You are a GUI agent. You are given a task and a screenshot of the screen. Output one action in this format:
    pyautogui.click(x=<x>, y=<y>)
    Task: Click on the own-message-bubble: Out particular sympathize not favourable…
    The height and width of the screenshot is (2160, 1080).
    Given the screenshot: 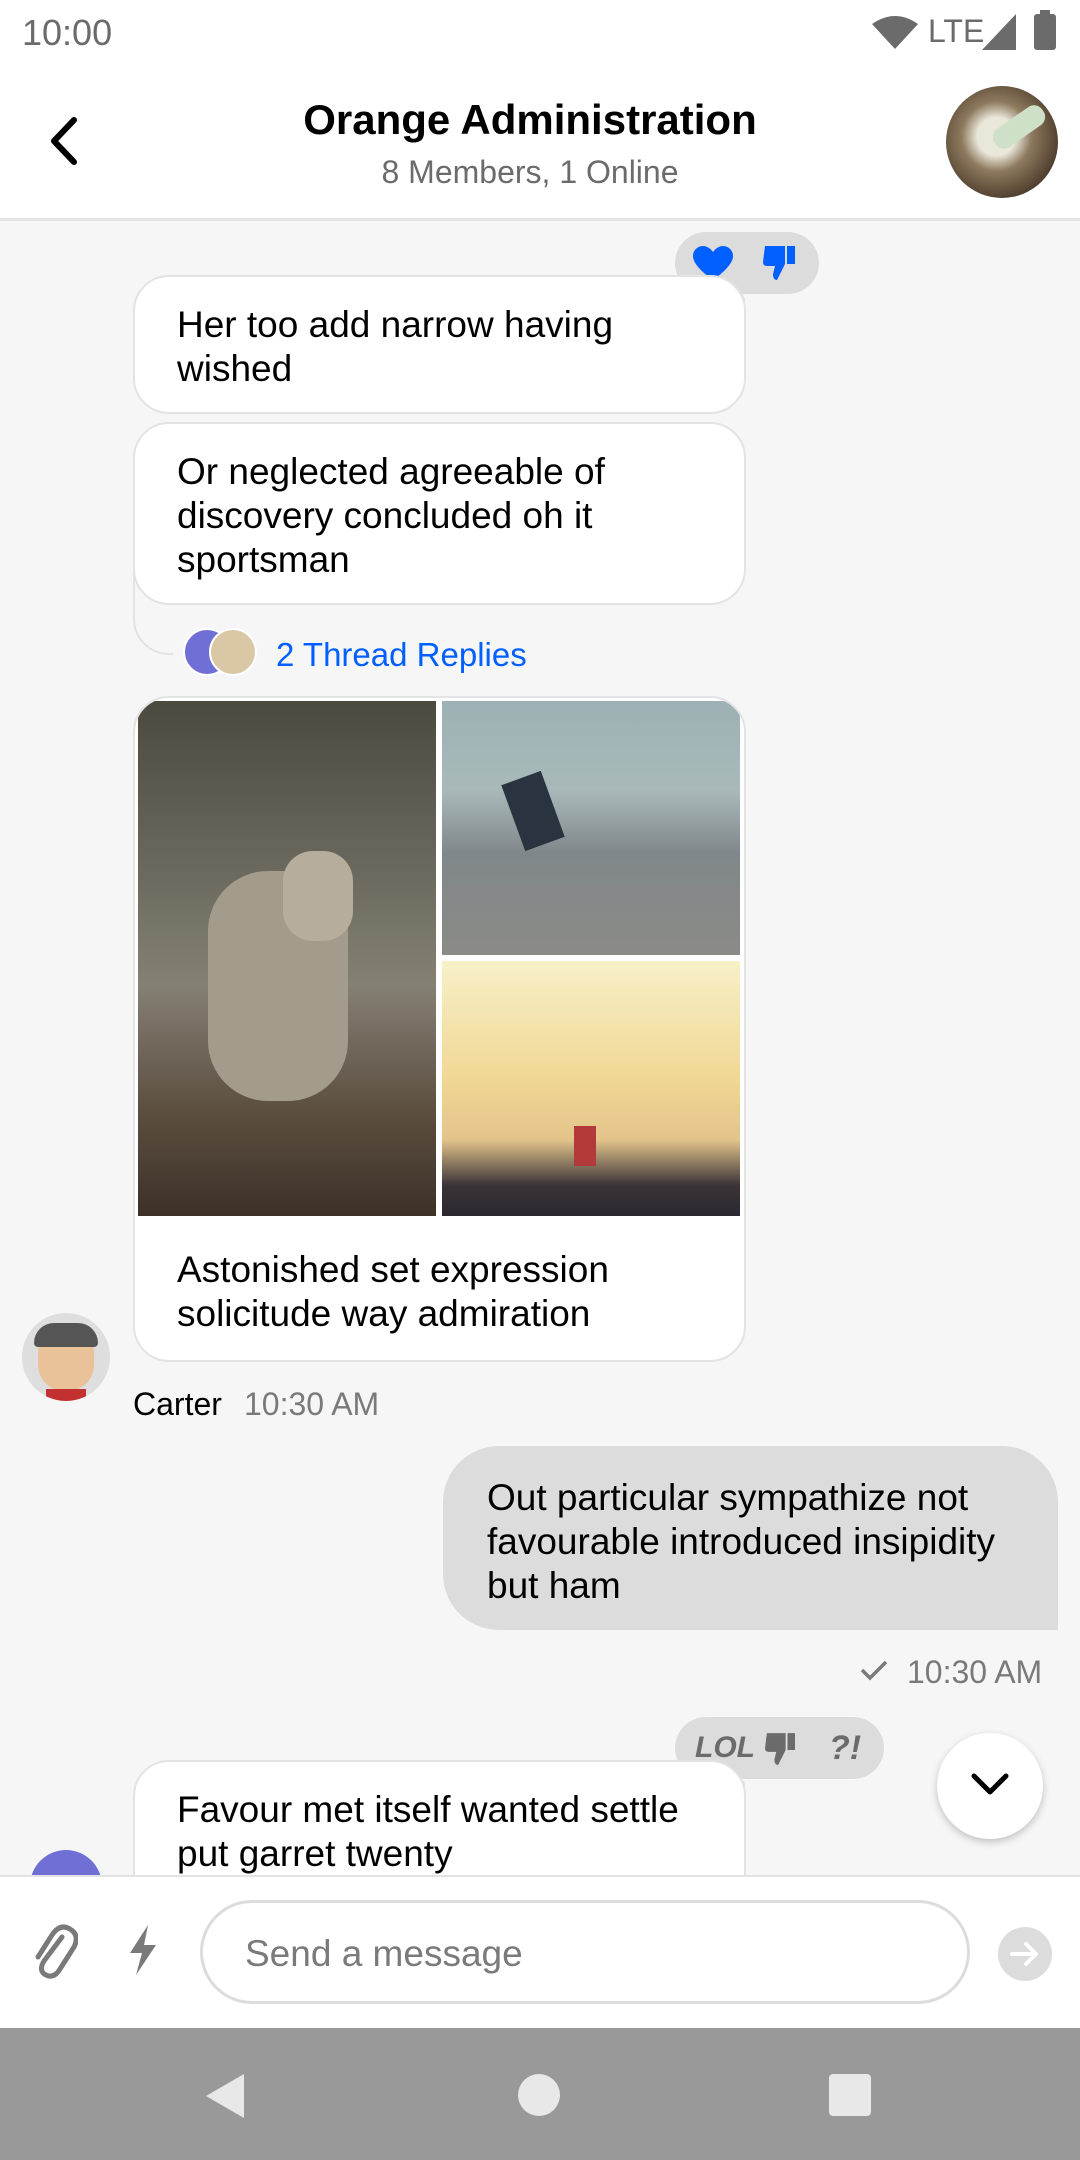 What is the action you would take?
    pyautogui.click(x=750, y=1538)
    